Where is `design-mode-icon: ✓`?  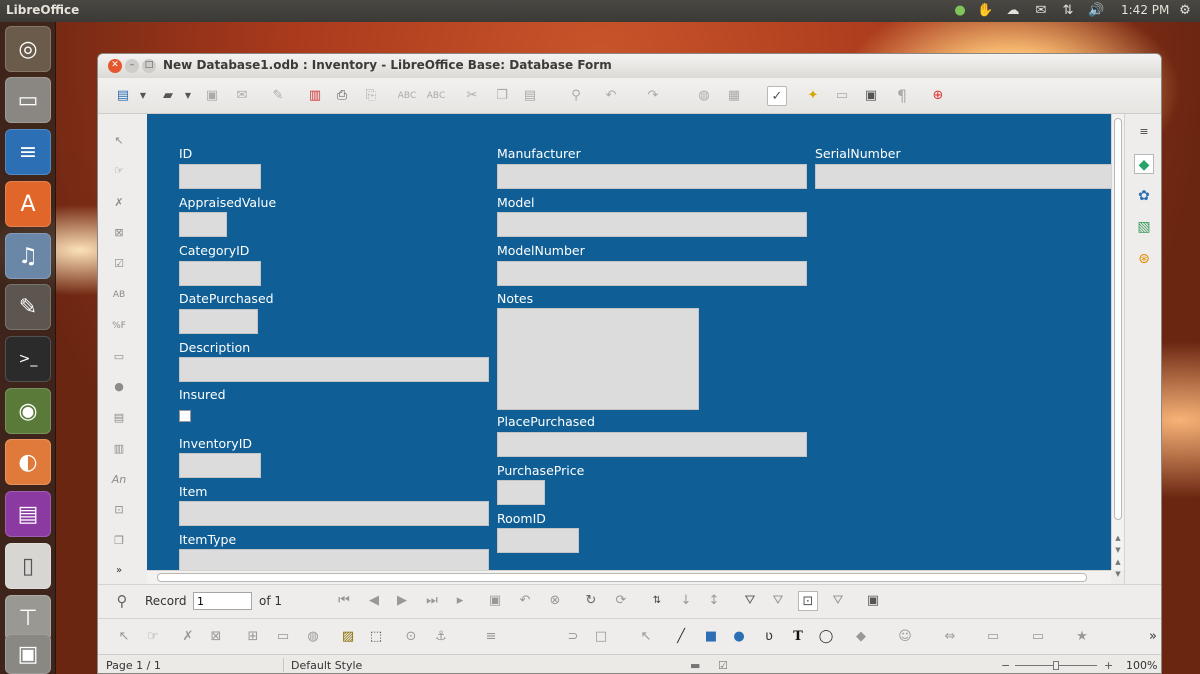 design-mode-icon: ✓ is located at coordinates (777, 96).